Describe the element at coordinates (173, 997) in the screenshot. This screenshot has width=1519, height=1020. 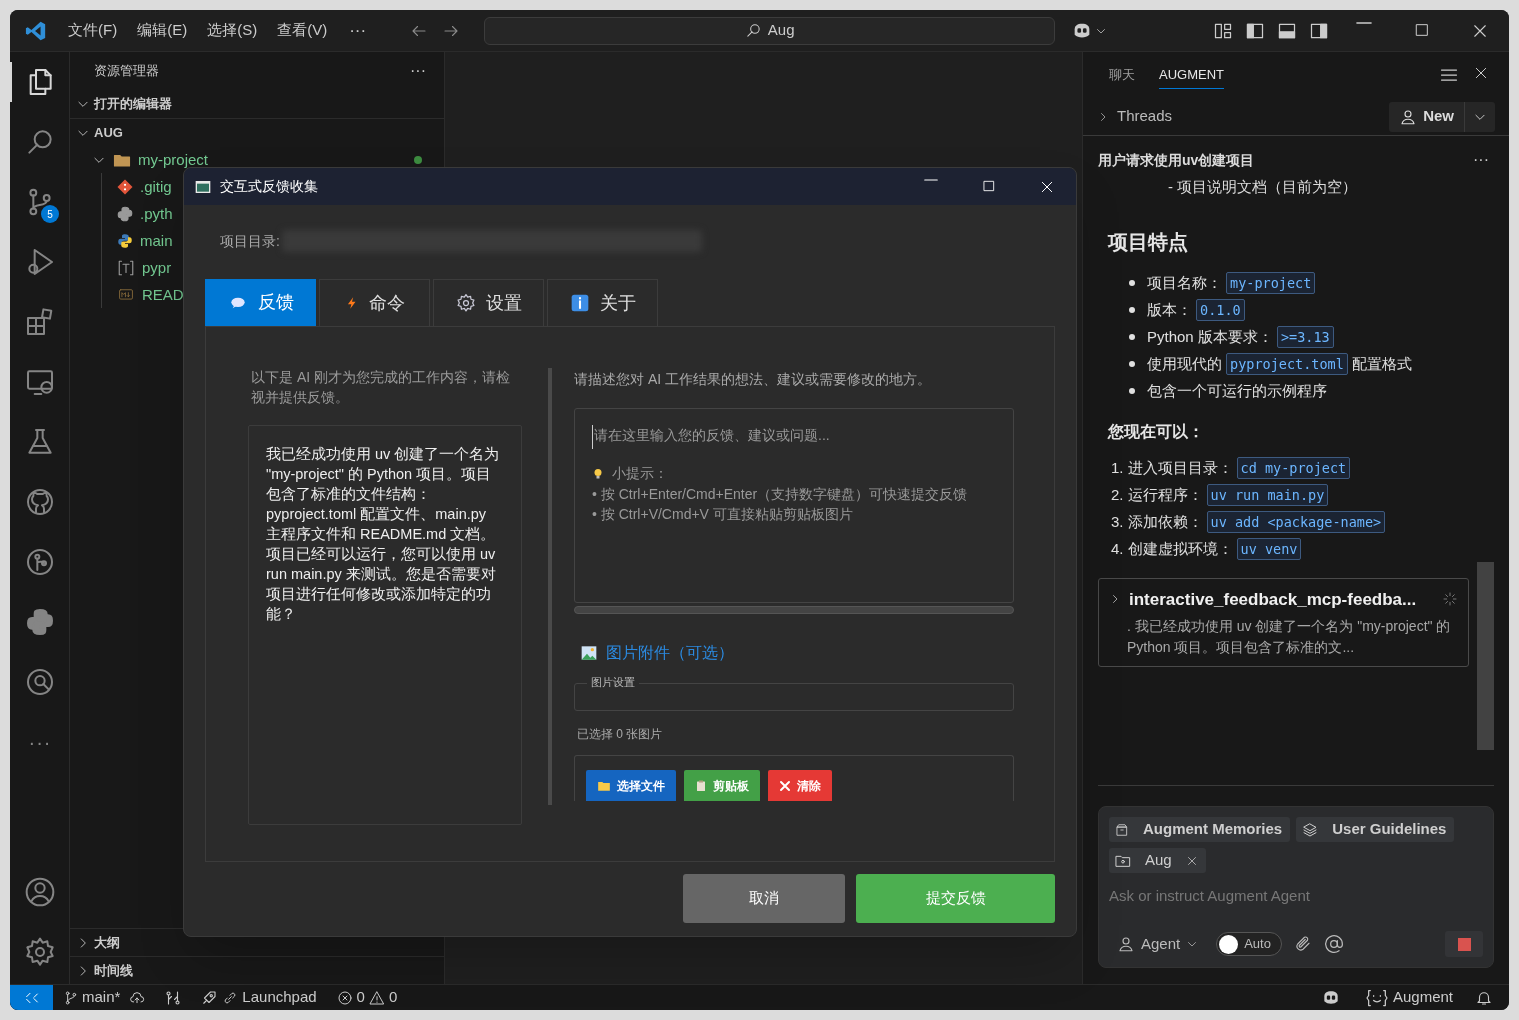
I see `git-compare-icon` at that location.